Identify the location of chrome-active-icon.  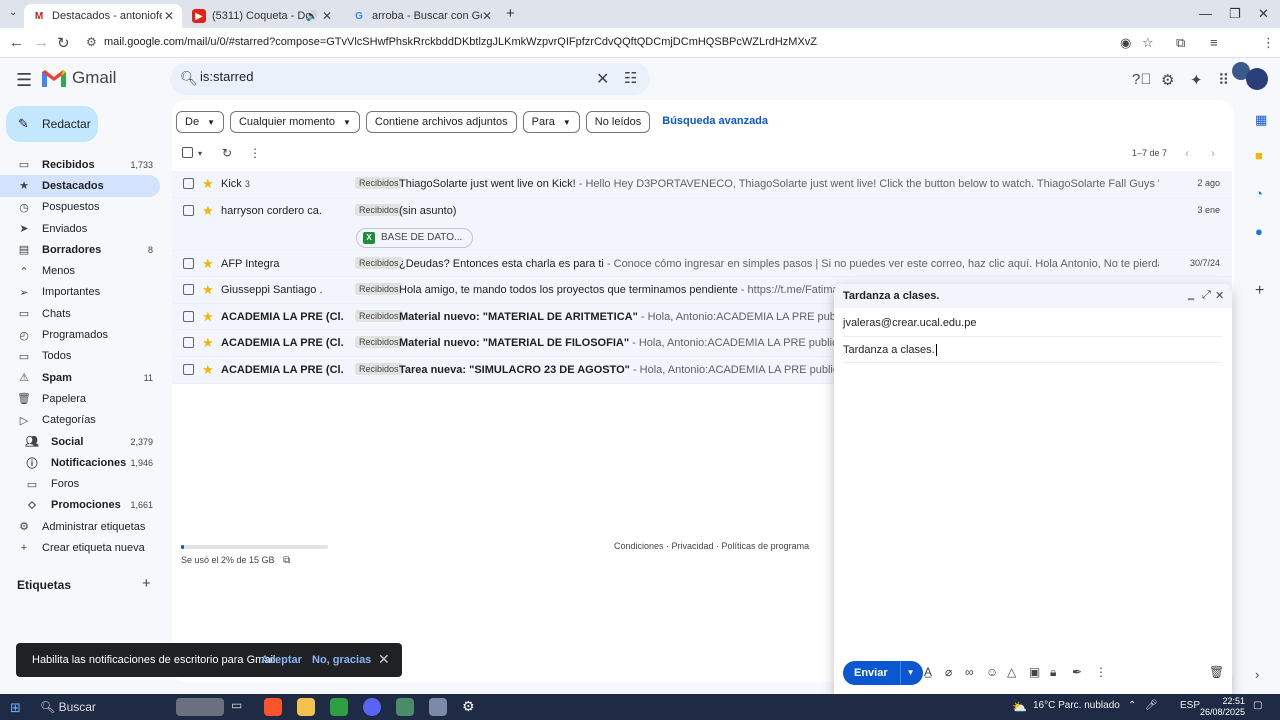
(405, 707).